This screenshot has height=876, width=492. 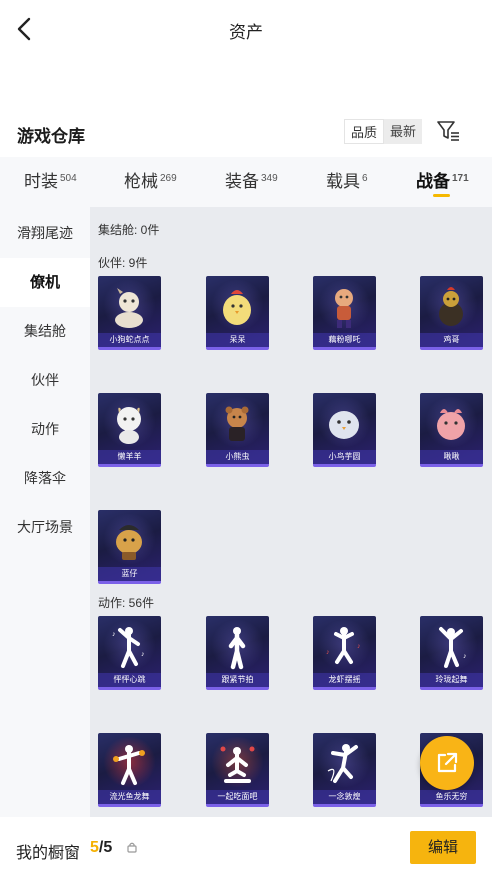 I want to click on tab-label: 装备, so click(x=242, y=181).